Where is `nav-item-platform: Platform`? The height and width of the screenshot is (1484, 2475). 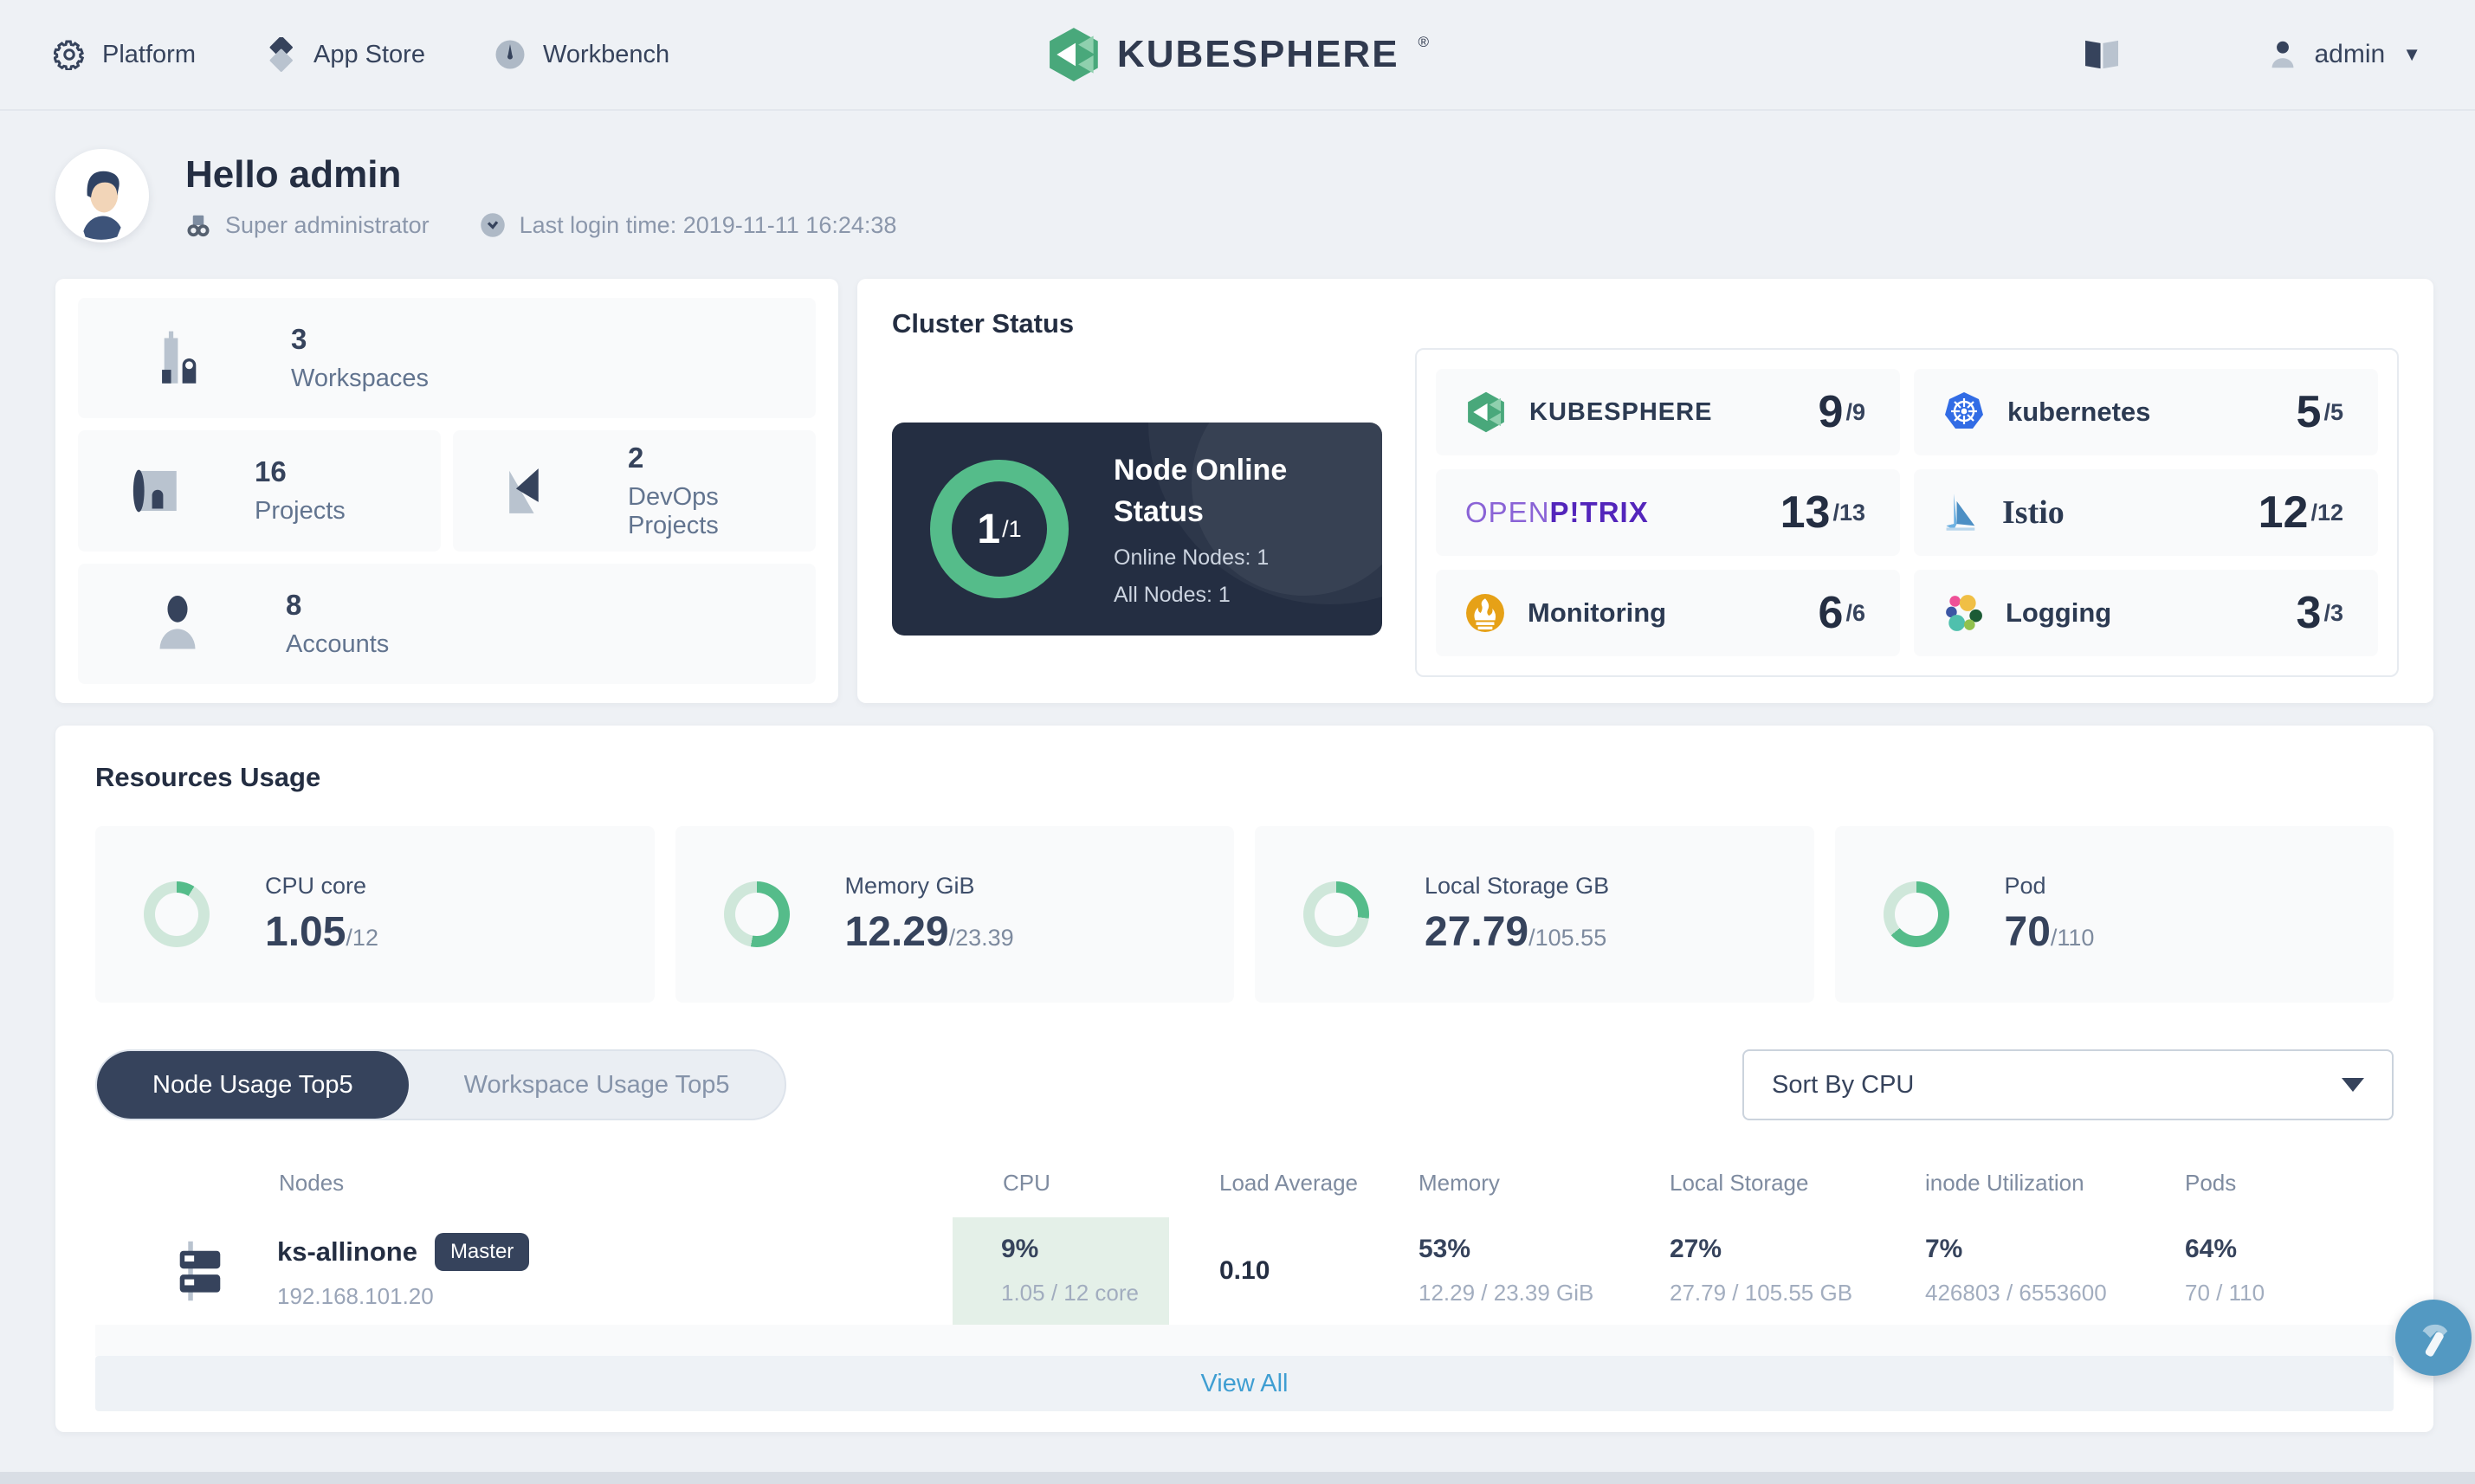 nav-item-platform: Platform is located at coordinates (125, 54).